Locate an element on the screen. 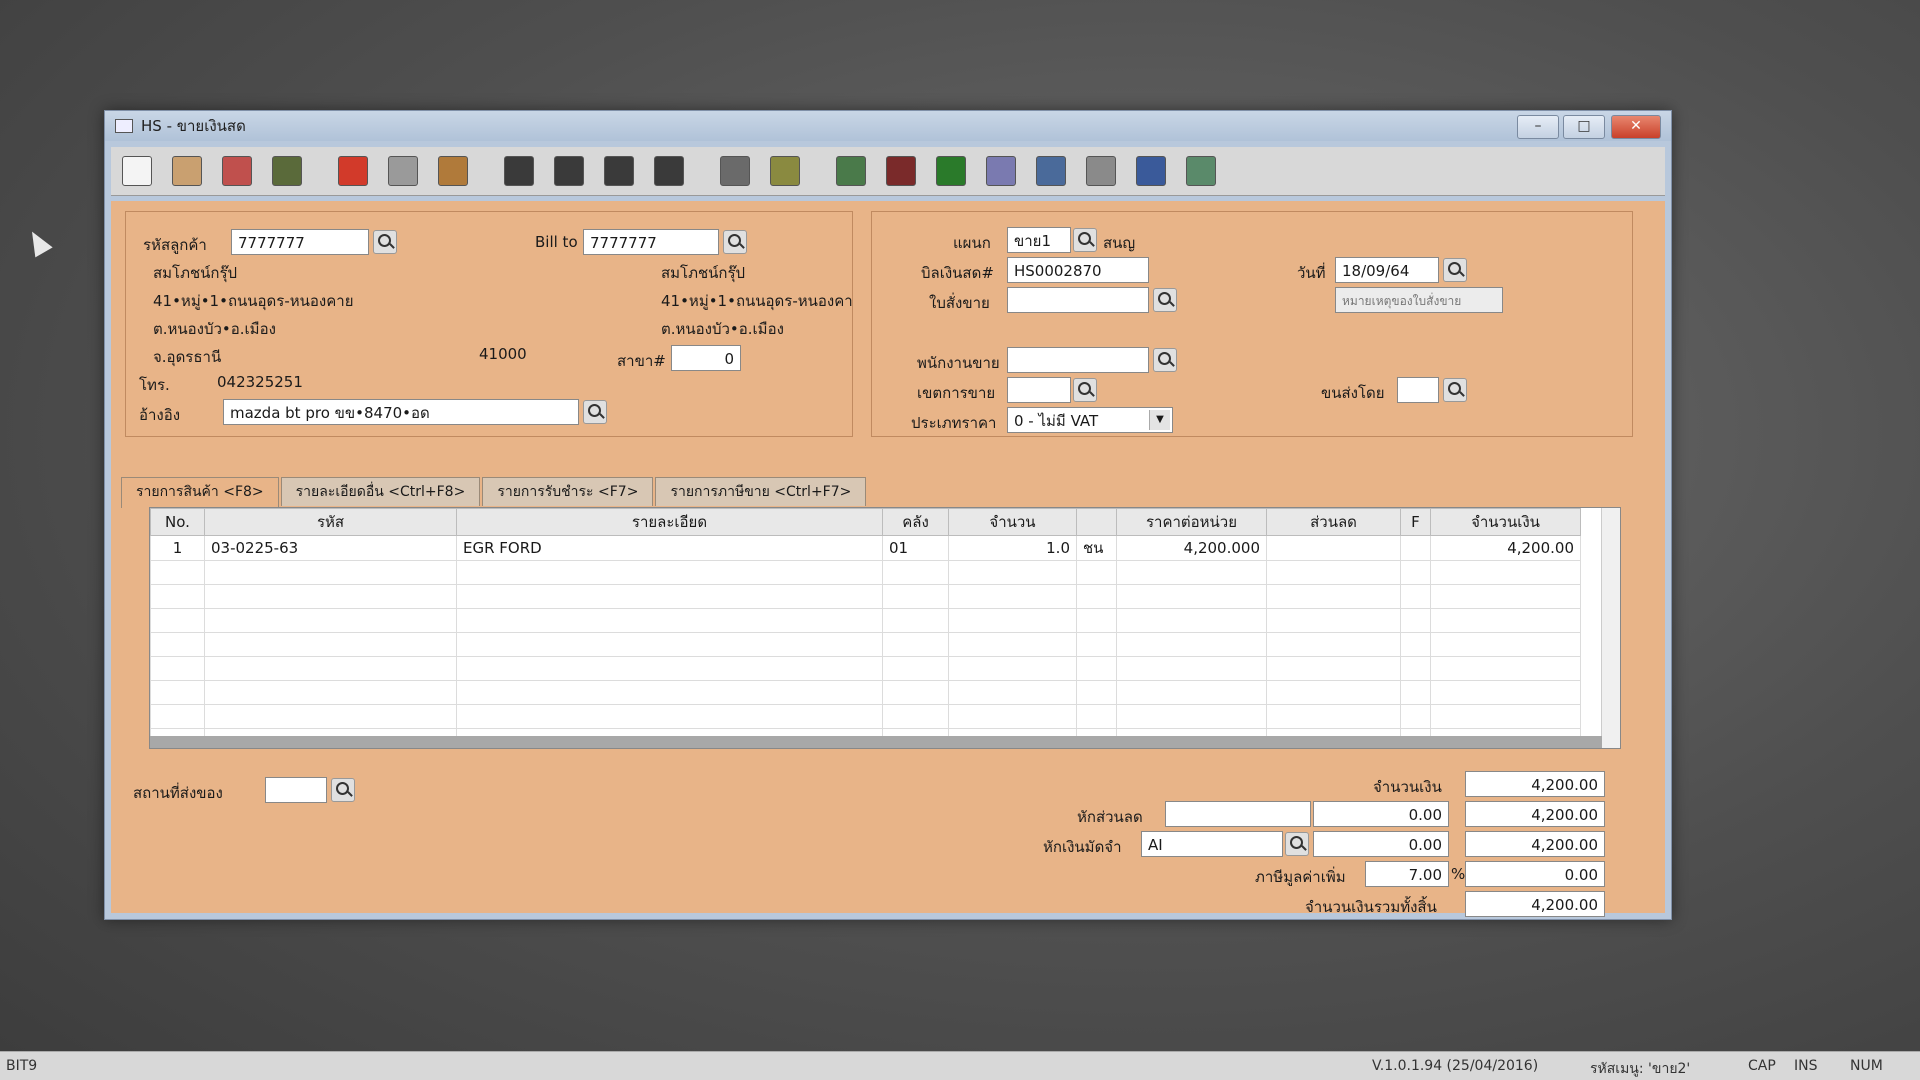  column-header: รายละเอียด is located at coordinates (669, 522).